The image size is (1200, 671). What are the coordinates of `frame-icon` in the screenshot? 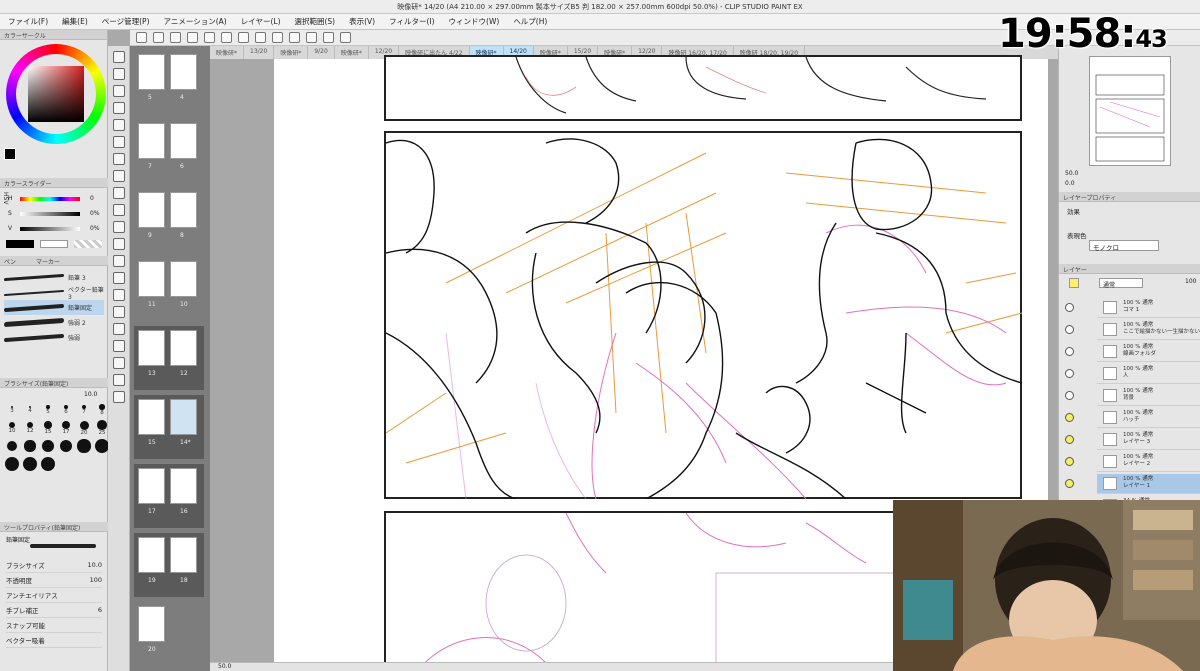 It's located at (118, 329).